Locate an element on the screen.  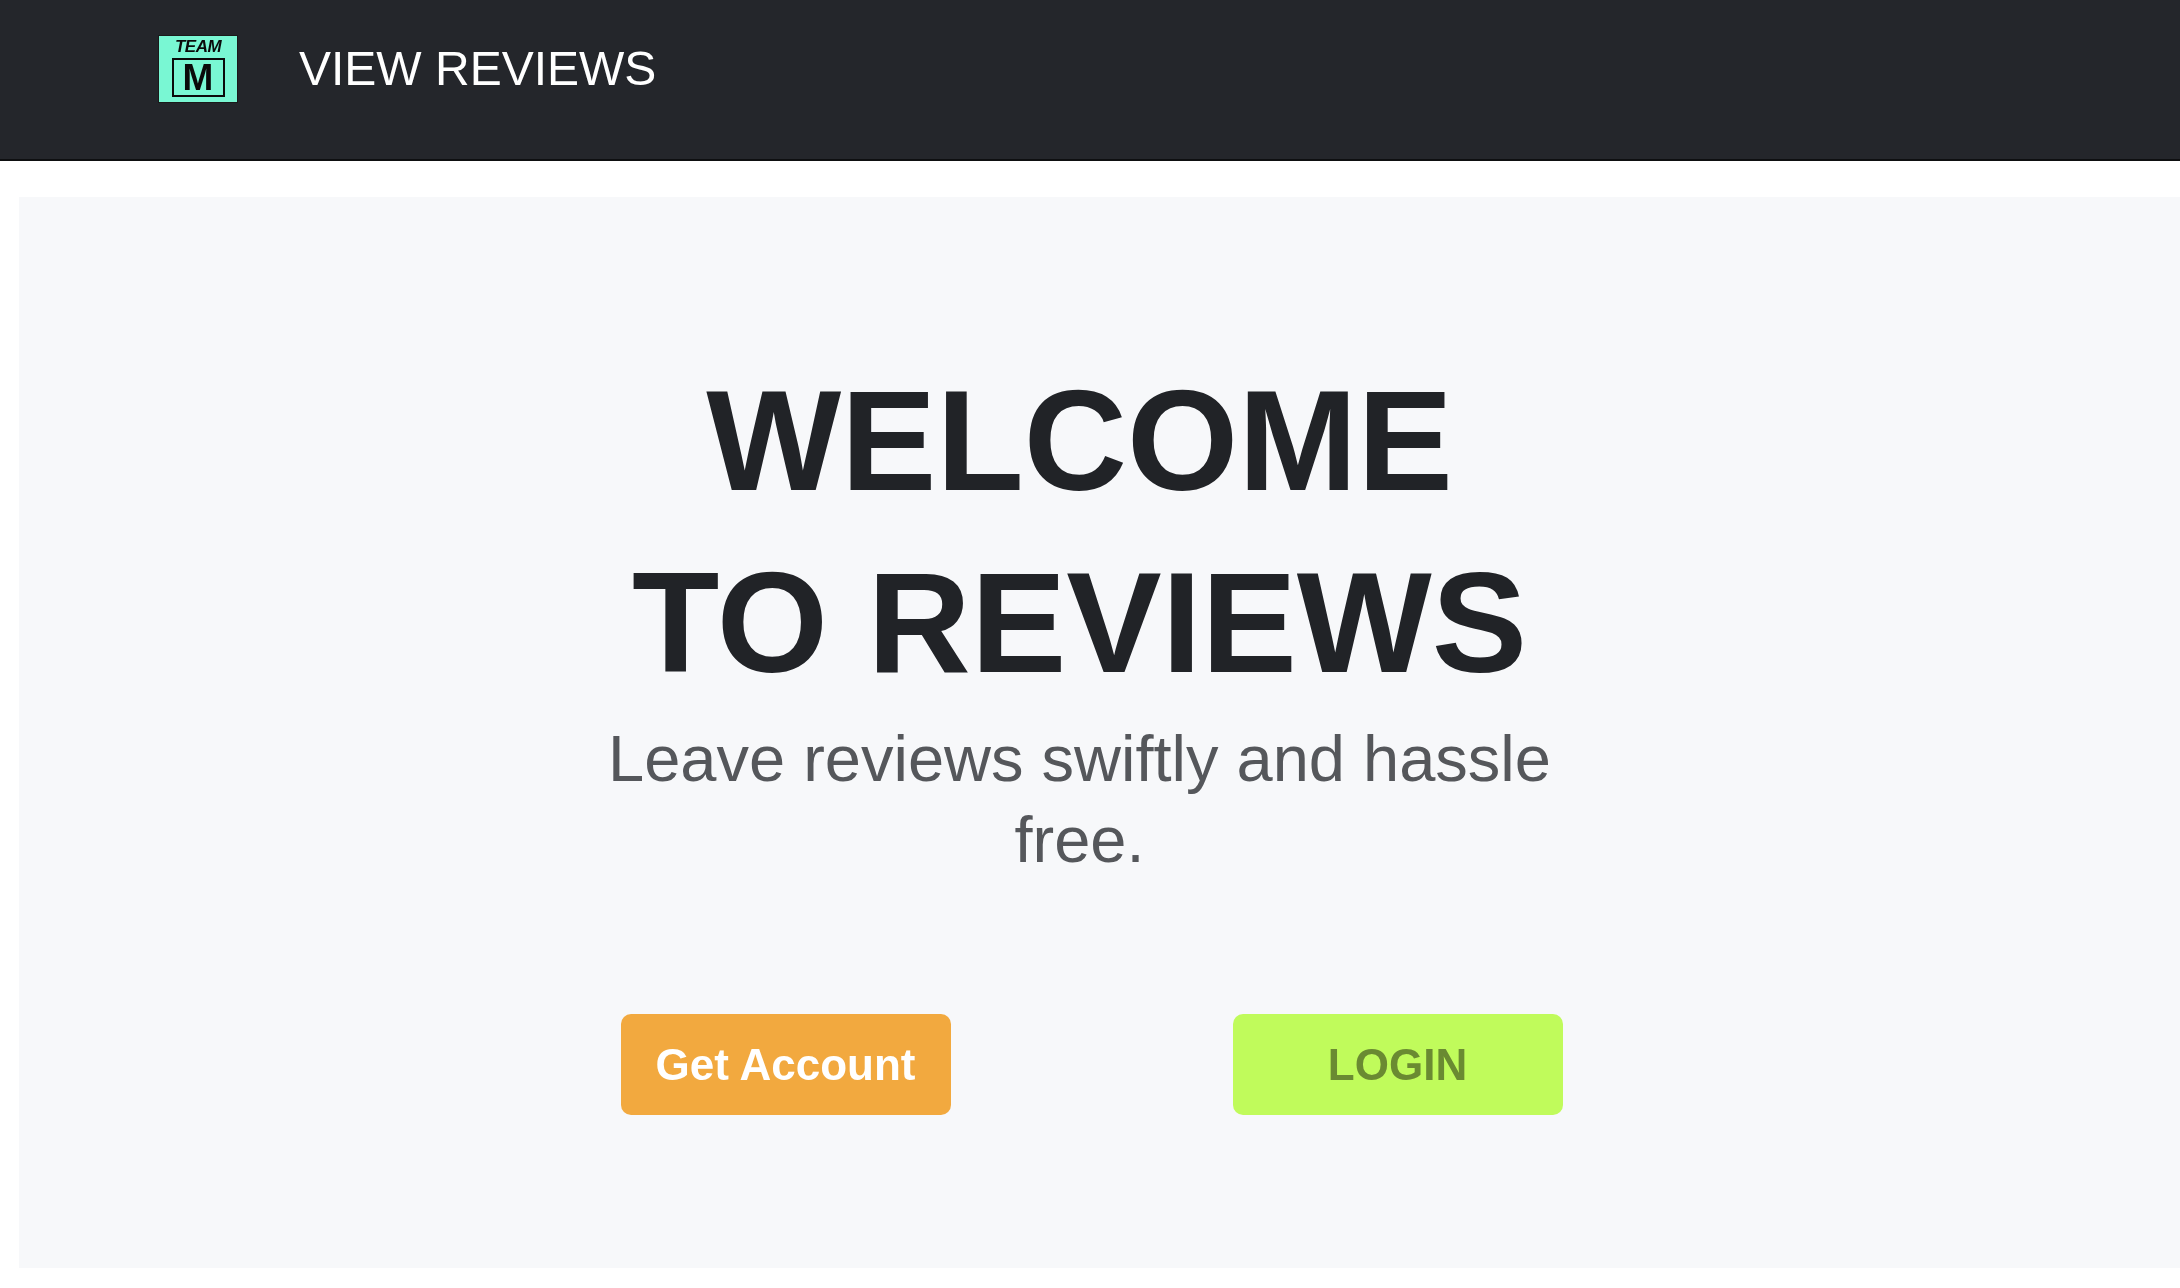
hero-heading: WELCOME TO REVIEWS is located at coordinates (1079, 532).